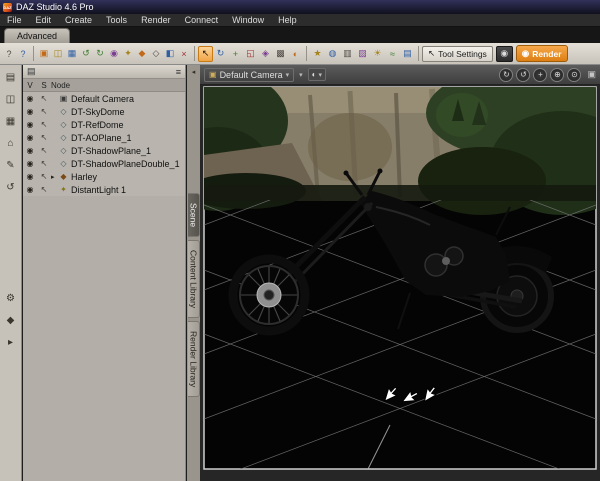 The height and width of the screenshot is (481, 600). What do you see at coordinates (100, 54) in the screenshot?
I see `redo-icon: ↻` at bounding box center [100, 54].